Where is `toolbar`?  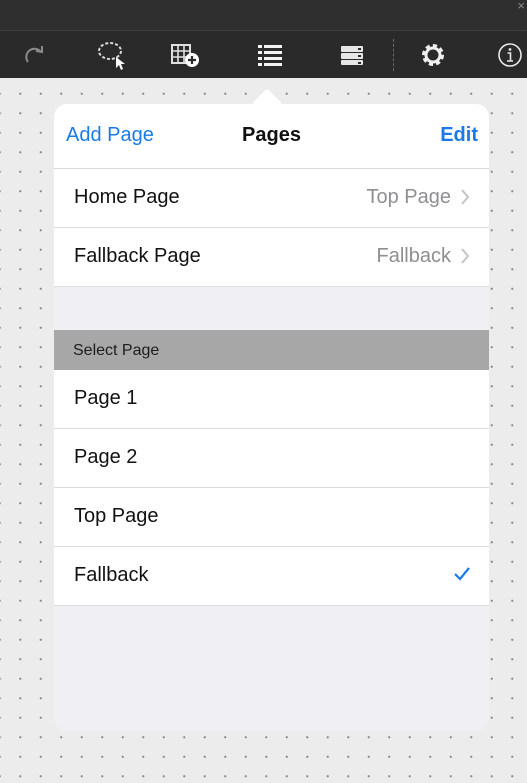
toolbar is located at coordinates (263, 54).